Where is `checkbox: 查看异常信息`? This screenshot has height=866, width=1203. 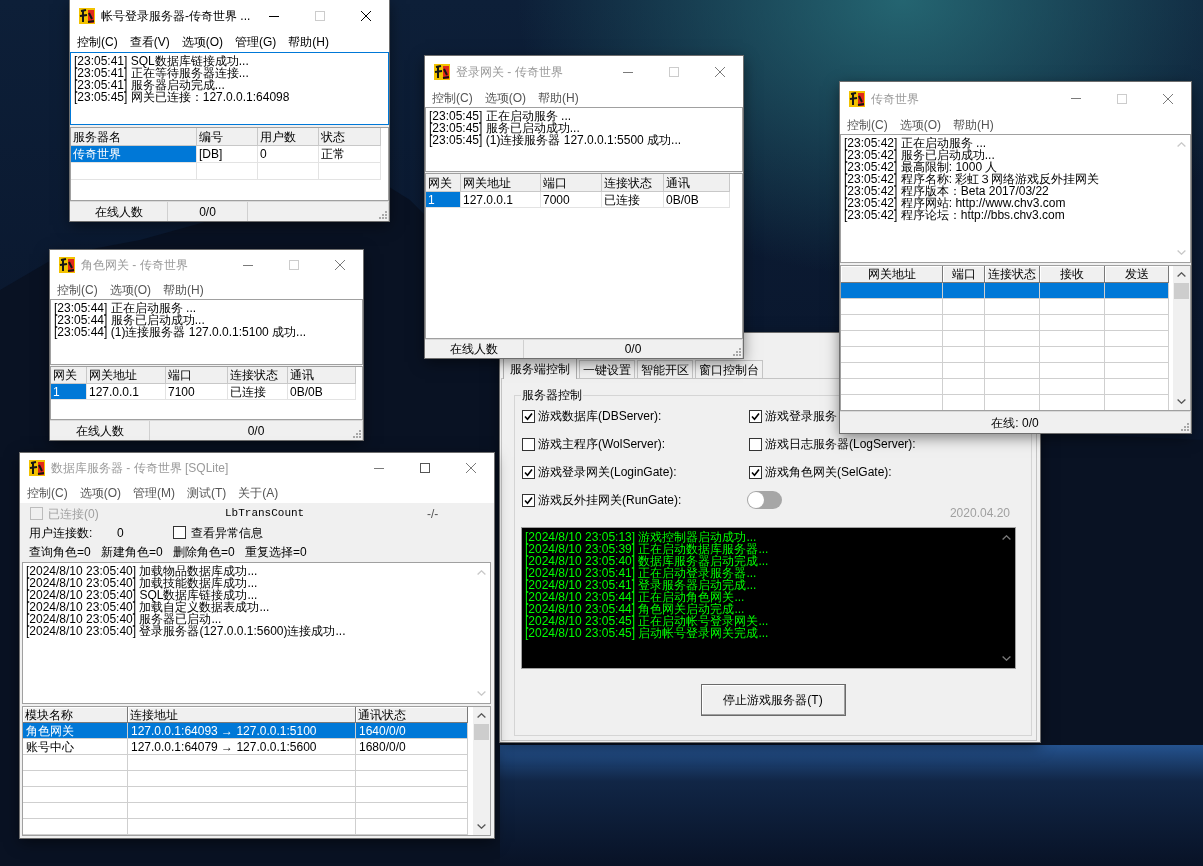 checkbox: 查看异常信息 is located at coordinates (218, 532).